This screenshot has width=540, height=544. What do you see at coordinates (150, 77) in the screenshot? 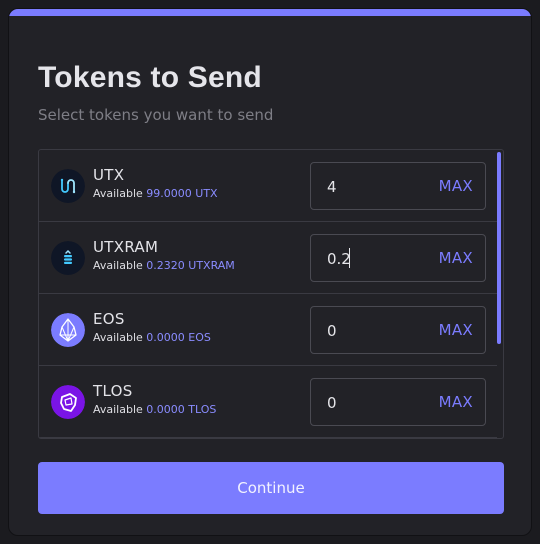
I see `page-title: Tokens to Send` at bounding box center [150, 77].